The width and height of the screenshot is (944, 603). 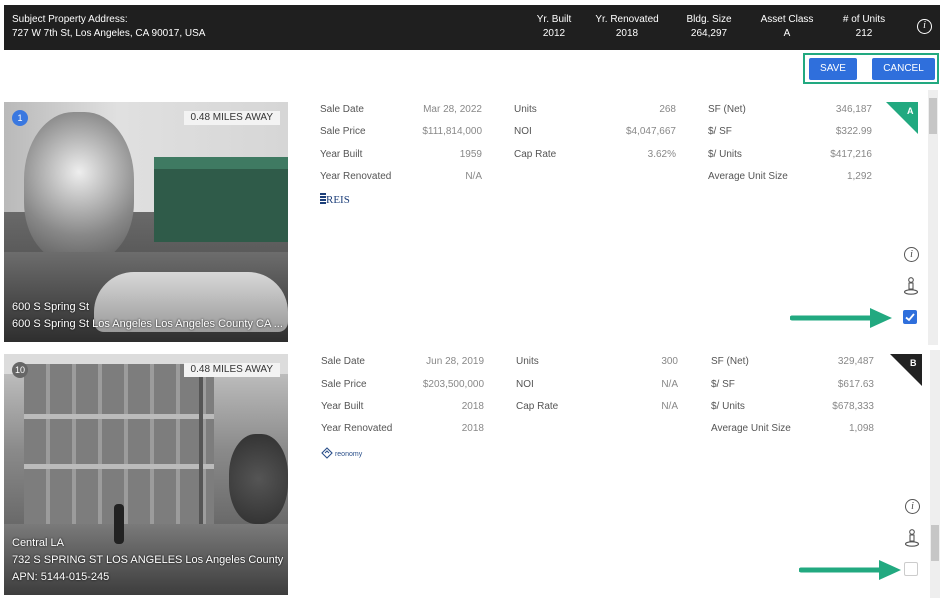 I want to click on value-year-built: 2018, so click(x=472, y=406).